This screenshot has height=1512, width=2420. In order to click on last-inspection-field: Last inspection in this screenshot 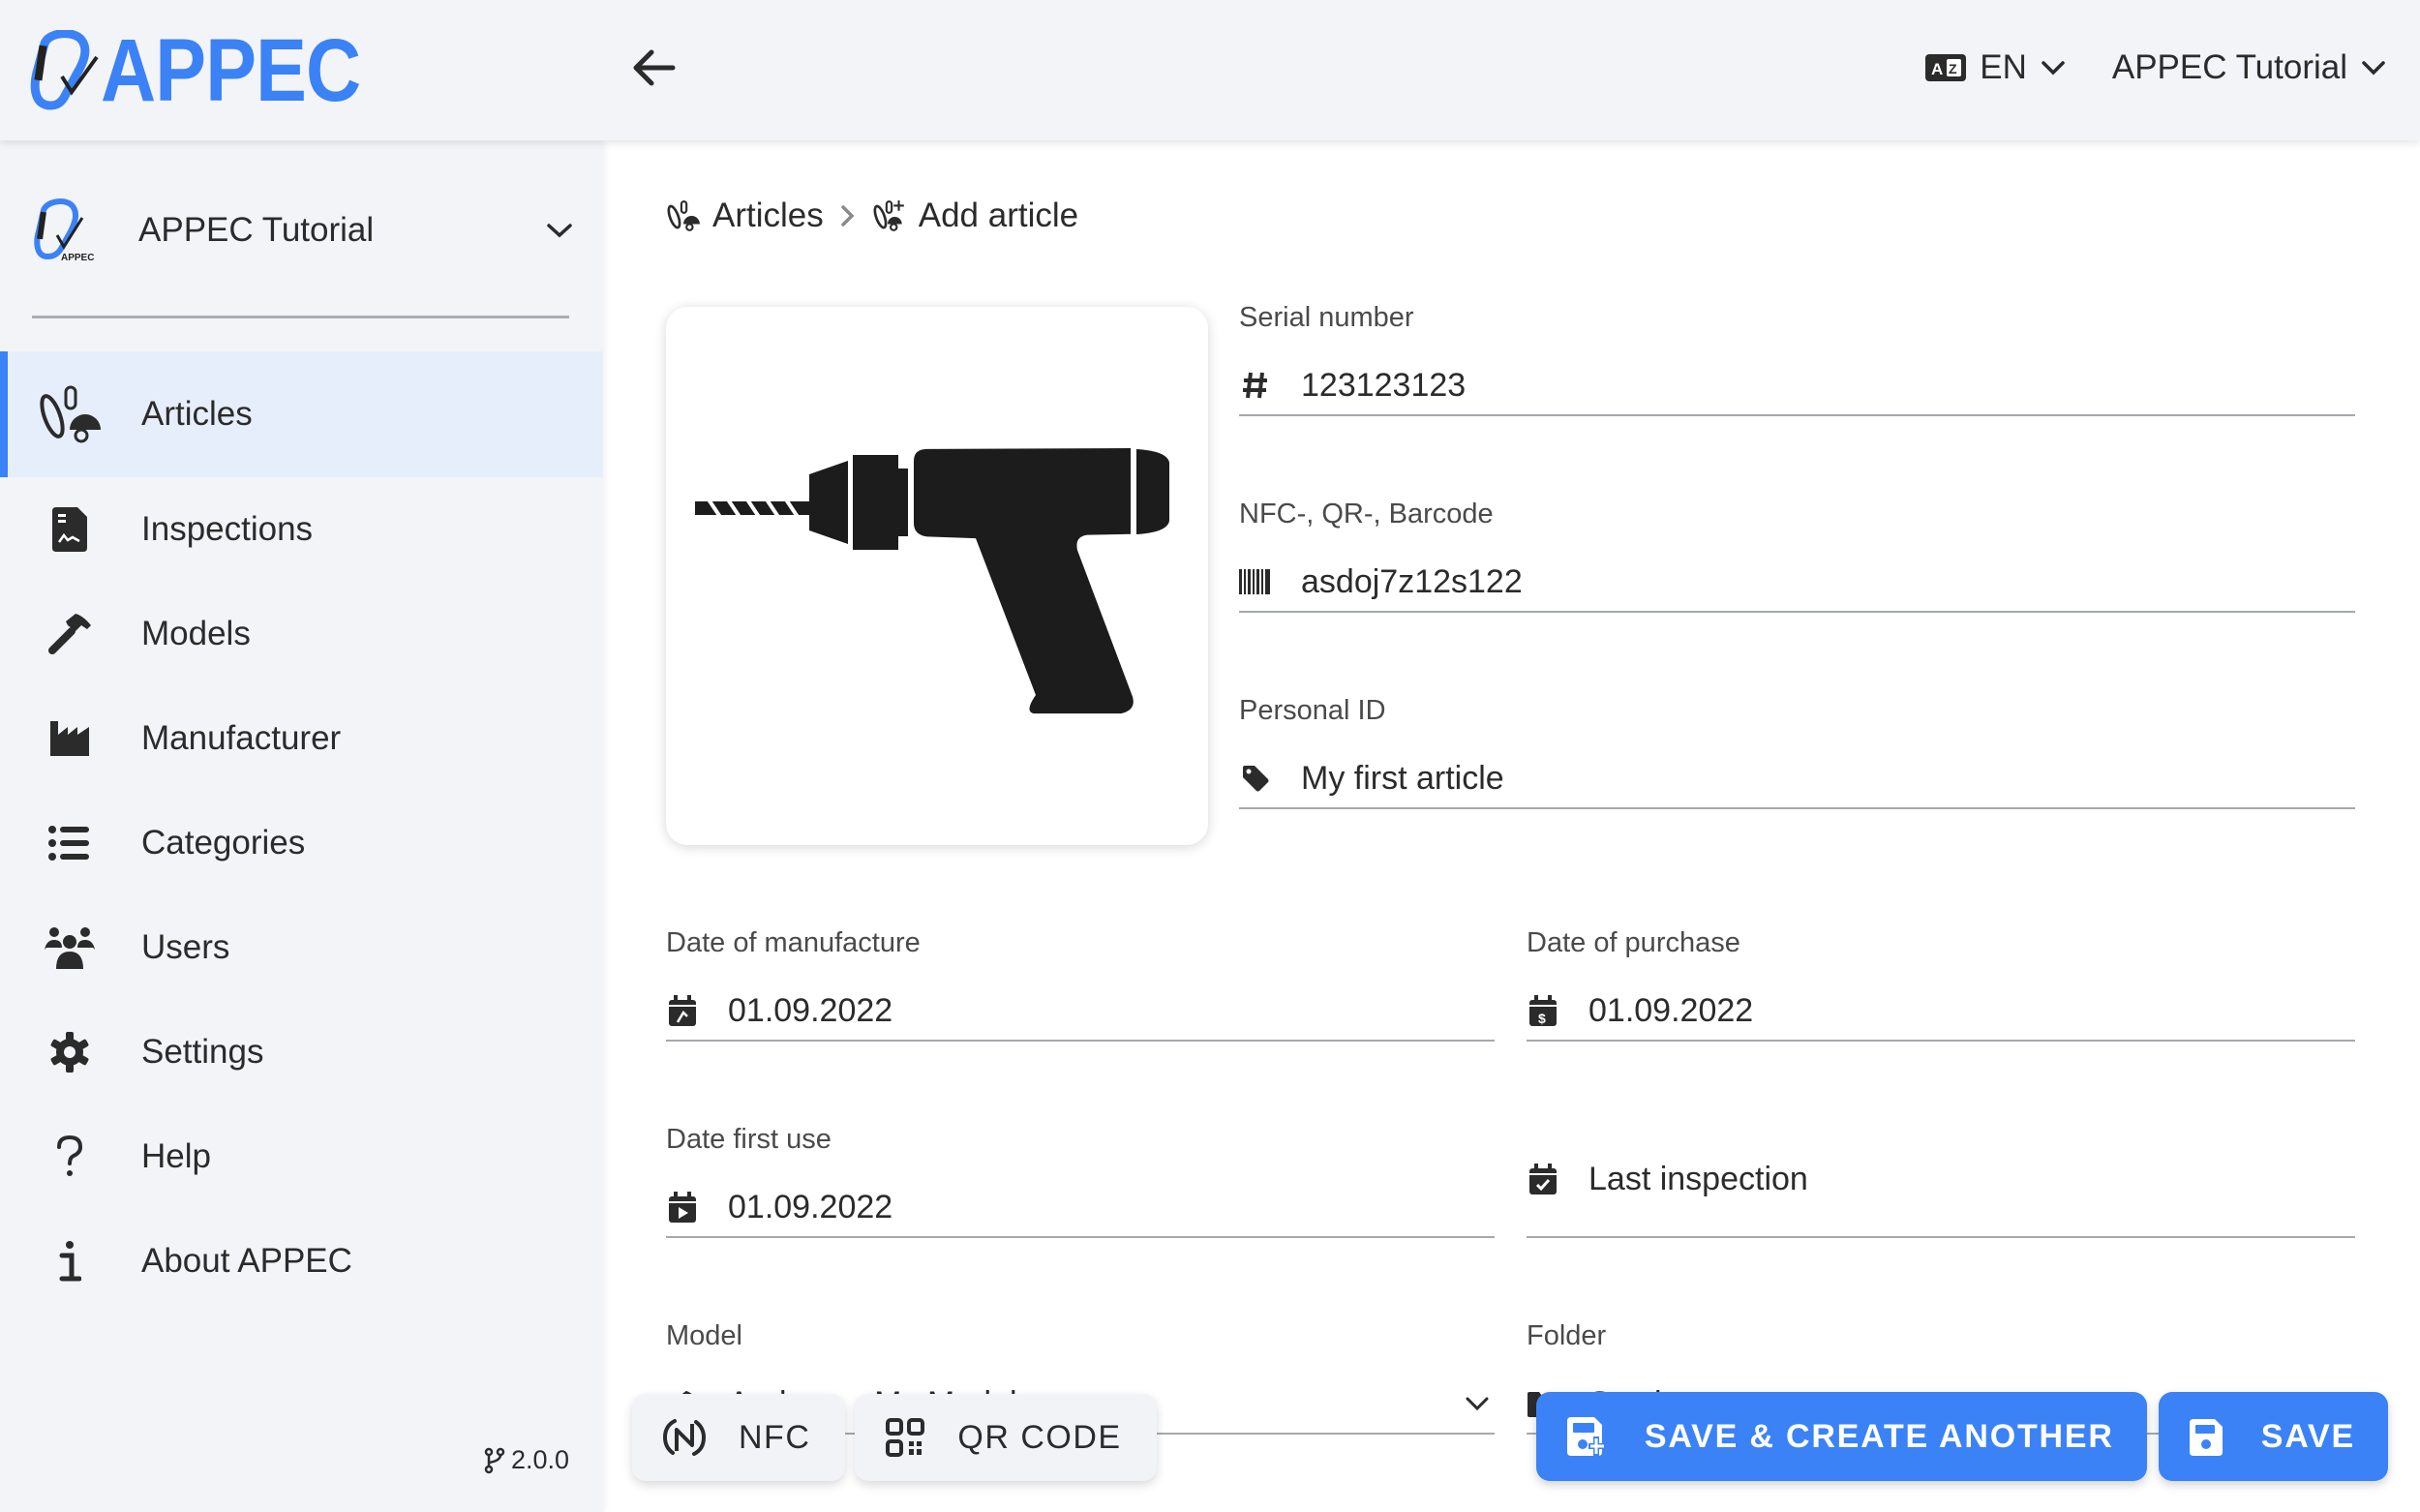, I will do `click(1941, 1180)`.